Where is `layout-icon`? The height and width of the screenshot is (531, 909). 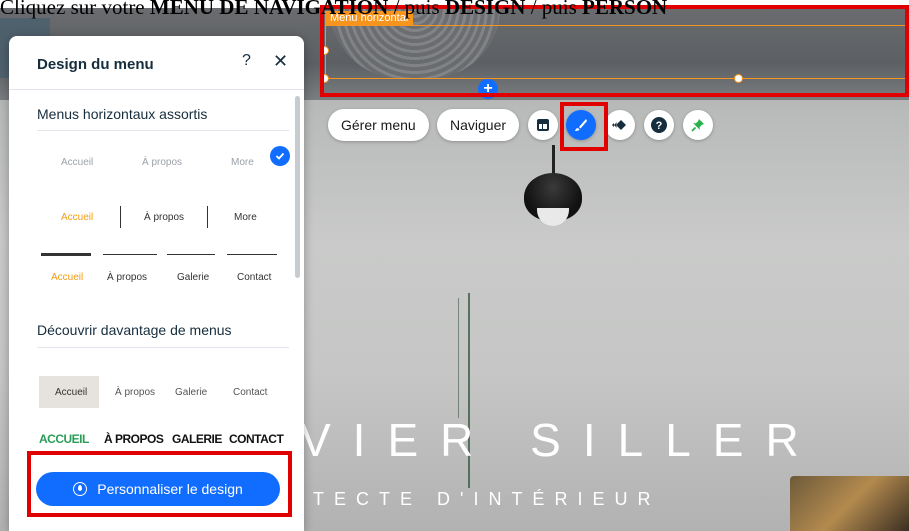 layout-icon is located at coordinates (543, 125).